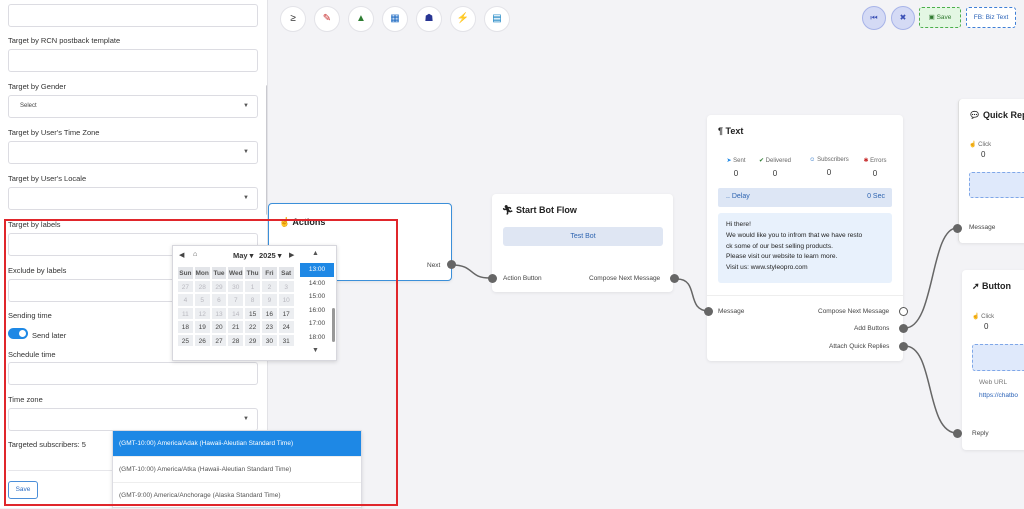 The height and width of the screenshot is (509, 1024). Describe the element at coordinates (236, 273) in the screenshot. I see `weekday-row: Sun Mon Tue Wed Thu Fri Sat` at that location.